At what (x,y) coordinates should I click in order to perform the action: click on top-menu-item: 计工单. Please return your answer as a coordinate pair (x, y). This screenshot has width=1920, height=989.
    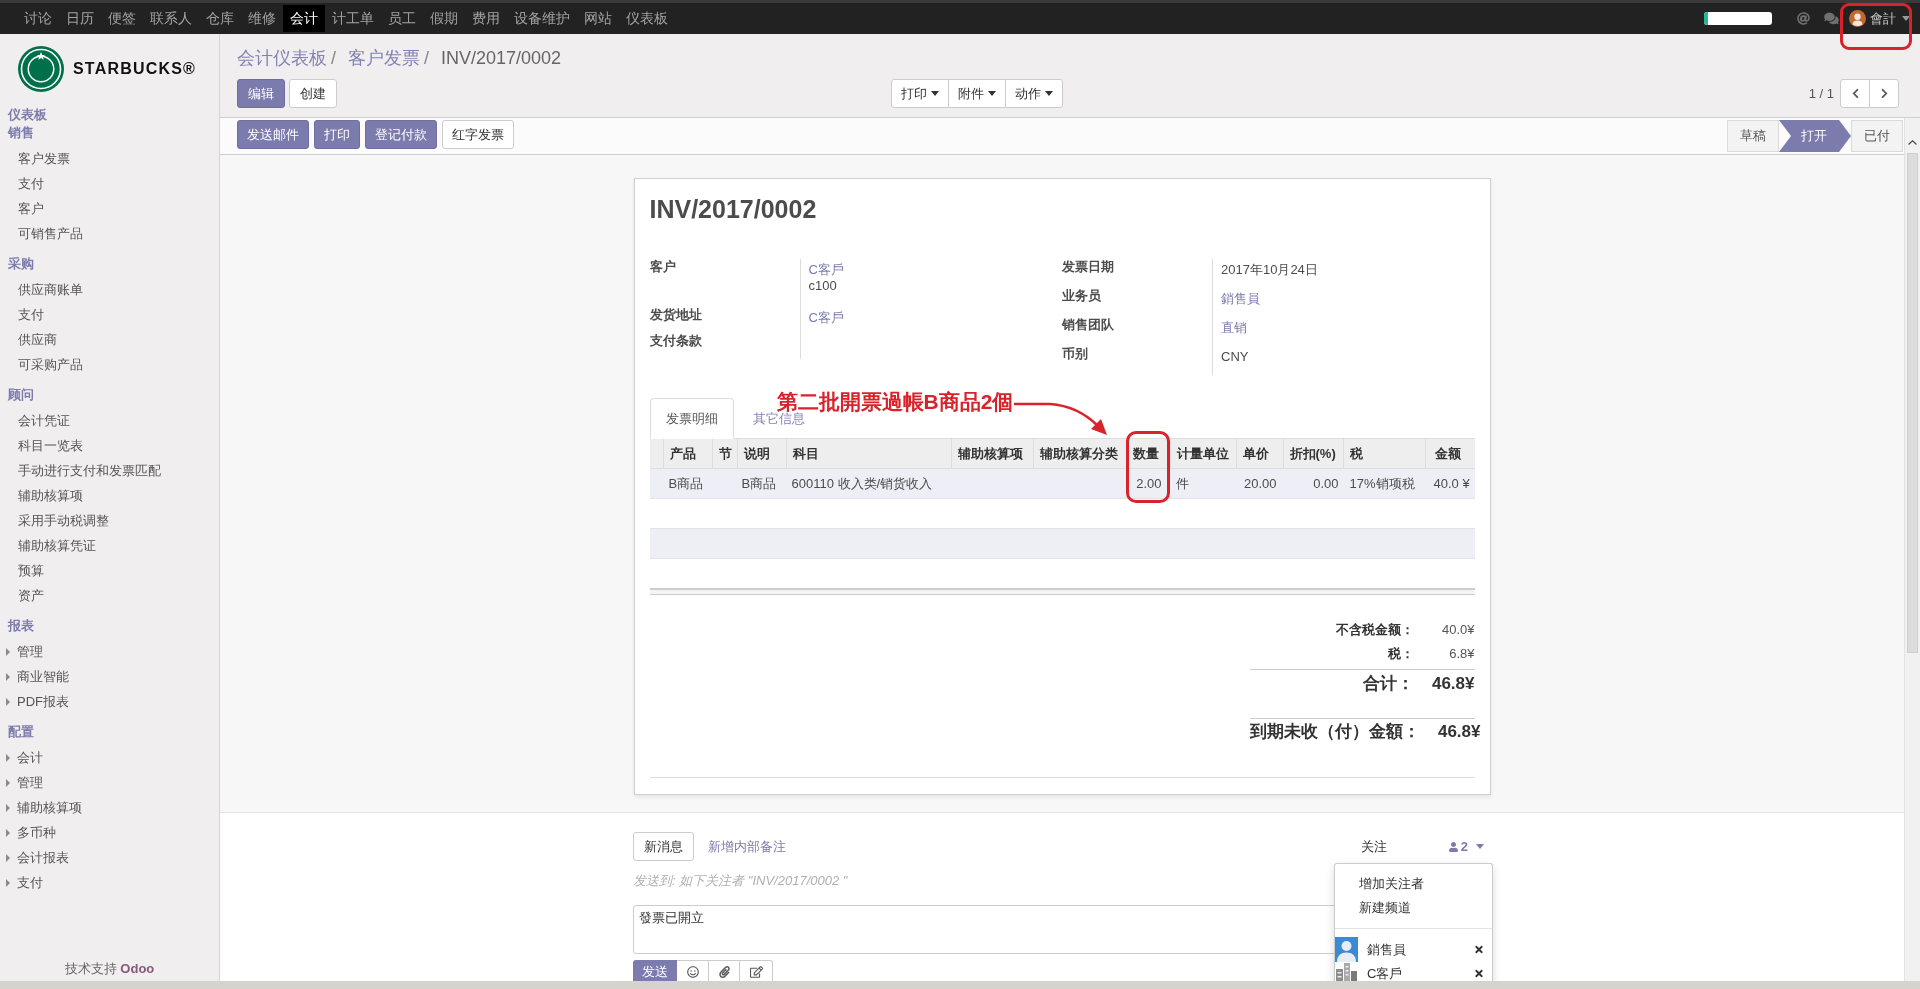
    Looking at the image, I should click on (353, 18).